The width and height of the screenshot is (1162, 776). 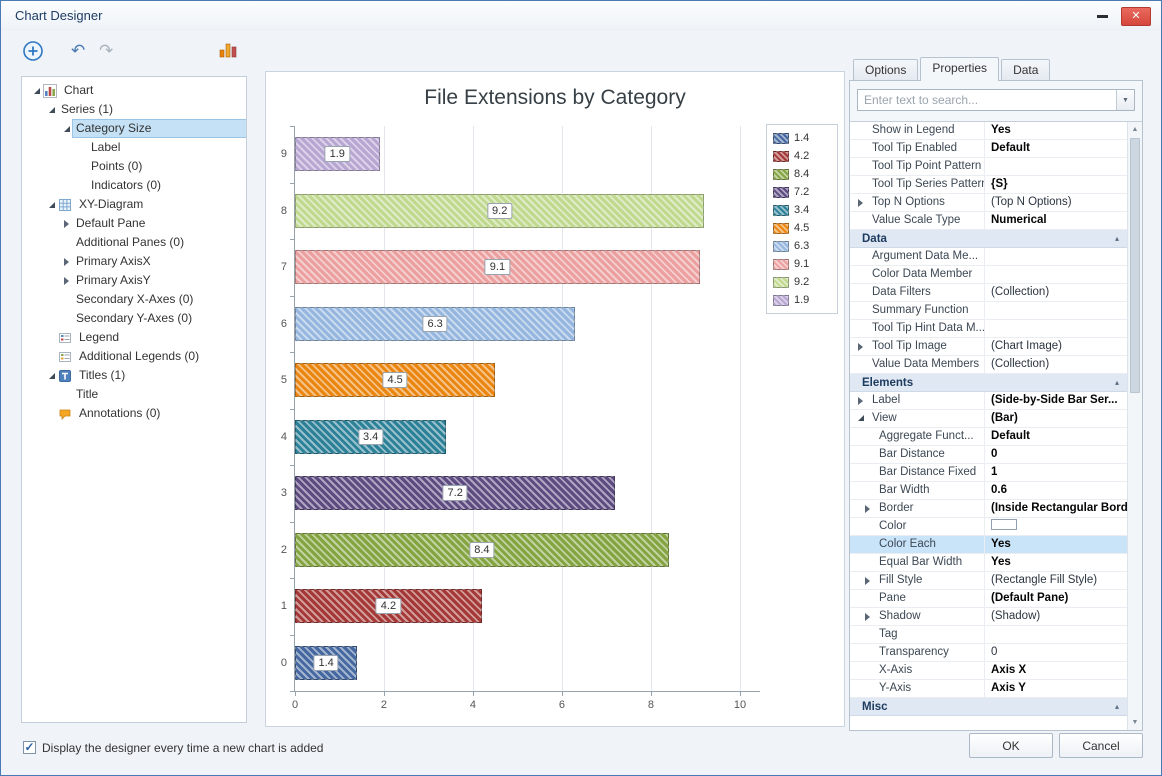 What do you see at coordinates (988, 149) in the screenshot?
I see `property-row-tool-tip-enabled: Tool Tip Enabled Default` at bounding box center [988, 149].